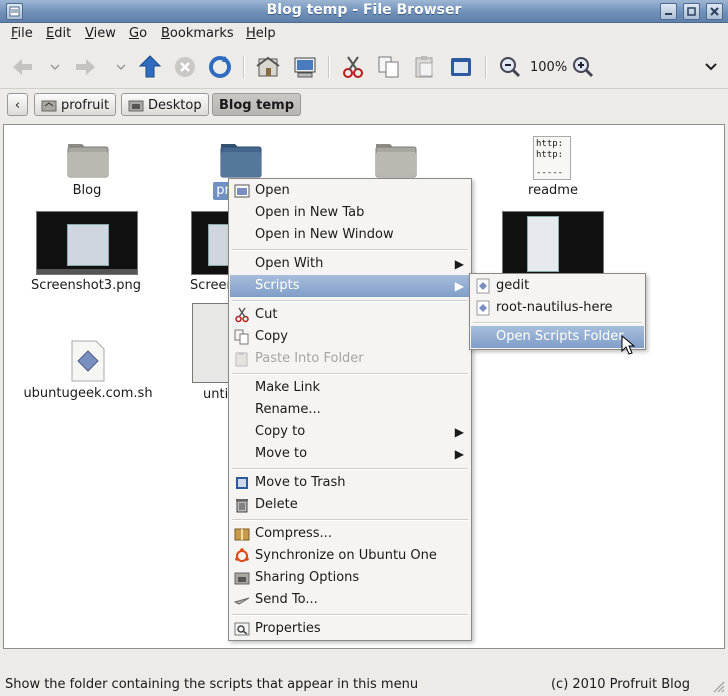  I want to click on file-item-screenshot3: Screenshot3.png, so click(86, 254).